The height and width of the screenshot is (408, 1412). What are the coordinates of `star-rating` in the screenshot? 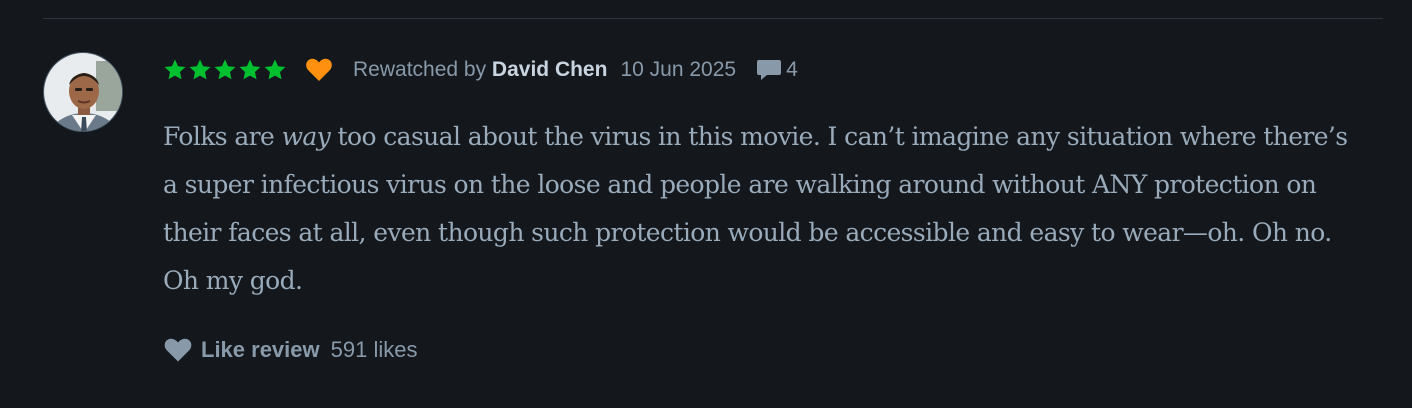 It's located at (225, 70).